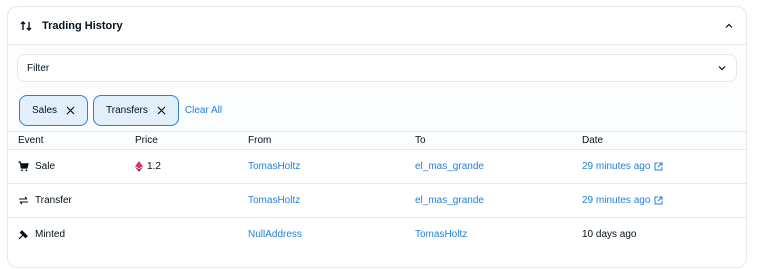  Describe the element at coordinates (53, 200) in the screenshot. I see `event-label: Transfer` at that location.